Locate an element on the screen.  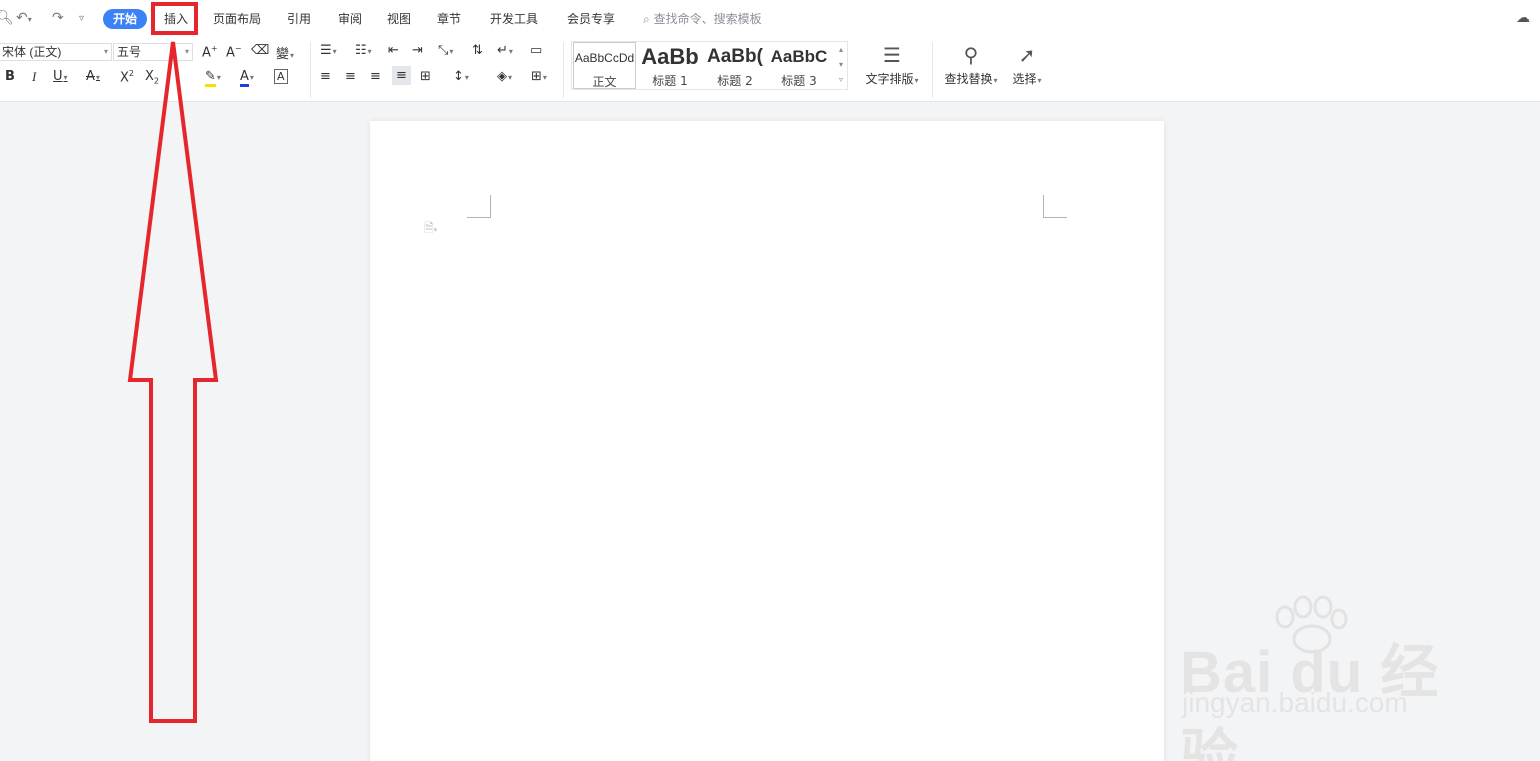
watermark-url: jingyan.baidu.com is located at coordinates (1295, 702).